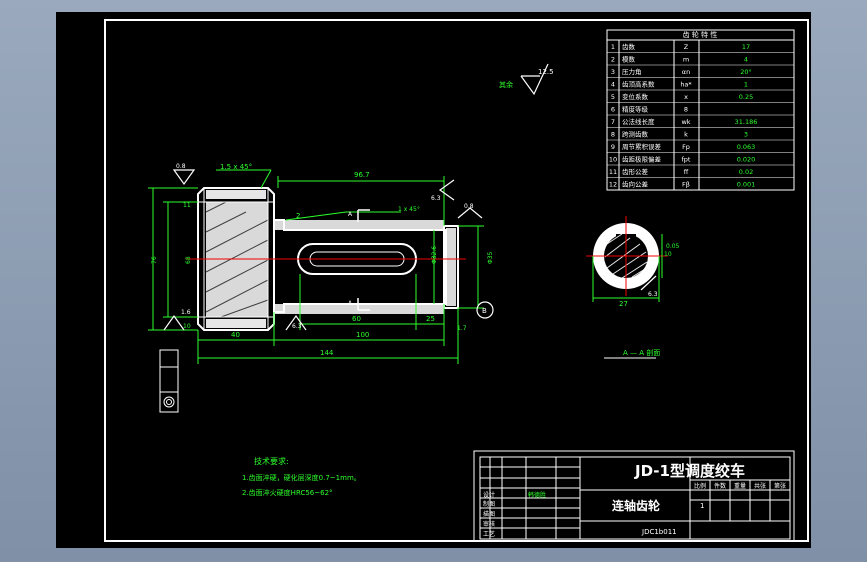 The height and width of the screenshot is (562, 867). Describe the element at coordinates (489, 534) in the screenshot. I see `title-label-process: 工艺` at that location.